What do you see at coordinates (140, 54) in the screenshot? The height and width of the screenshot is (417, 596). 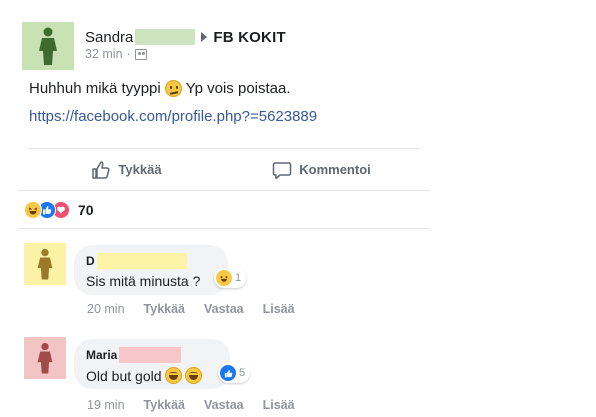 I see `audience-members-icon` at bounding box center [140, 54].